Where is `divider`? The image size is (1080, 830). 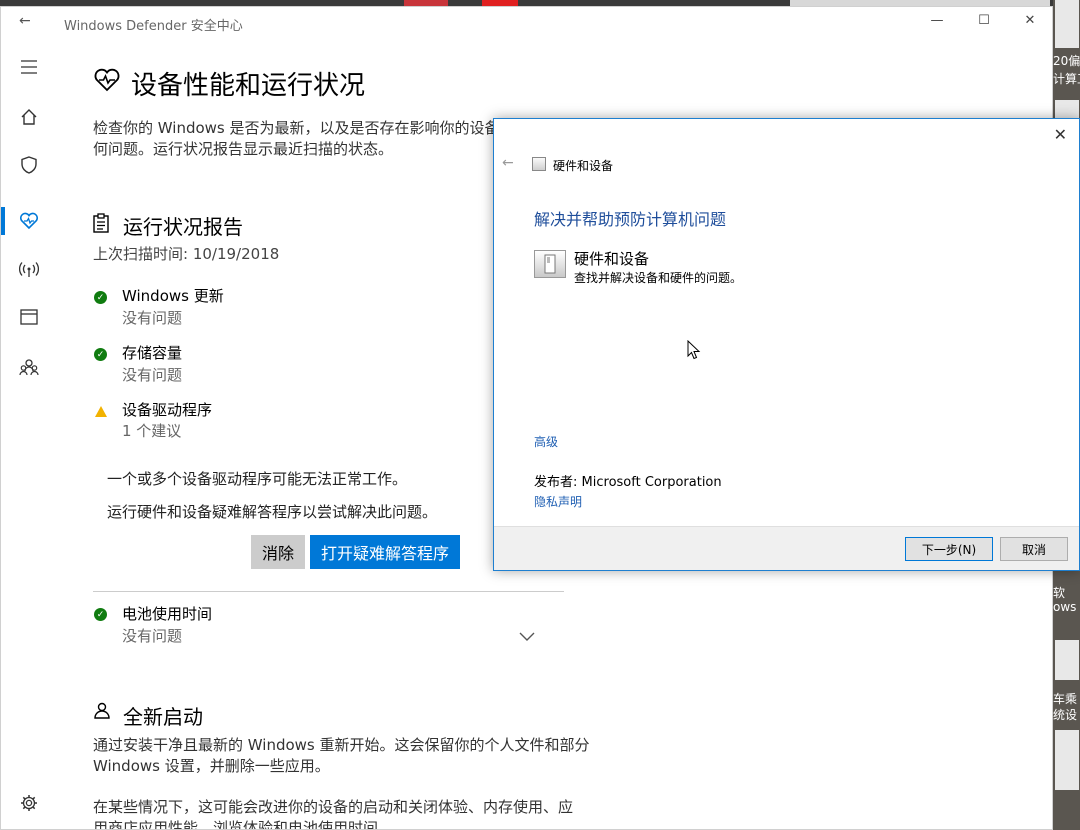 divider is located at coordinates (328, 591).